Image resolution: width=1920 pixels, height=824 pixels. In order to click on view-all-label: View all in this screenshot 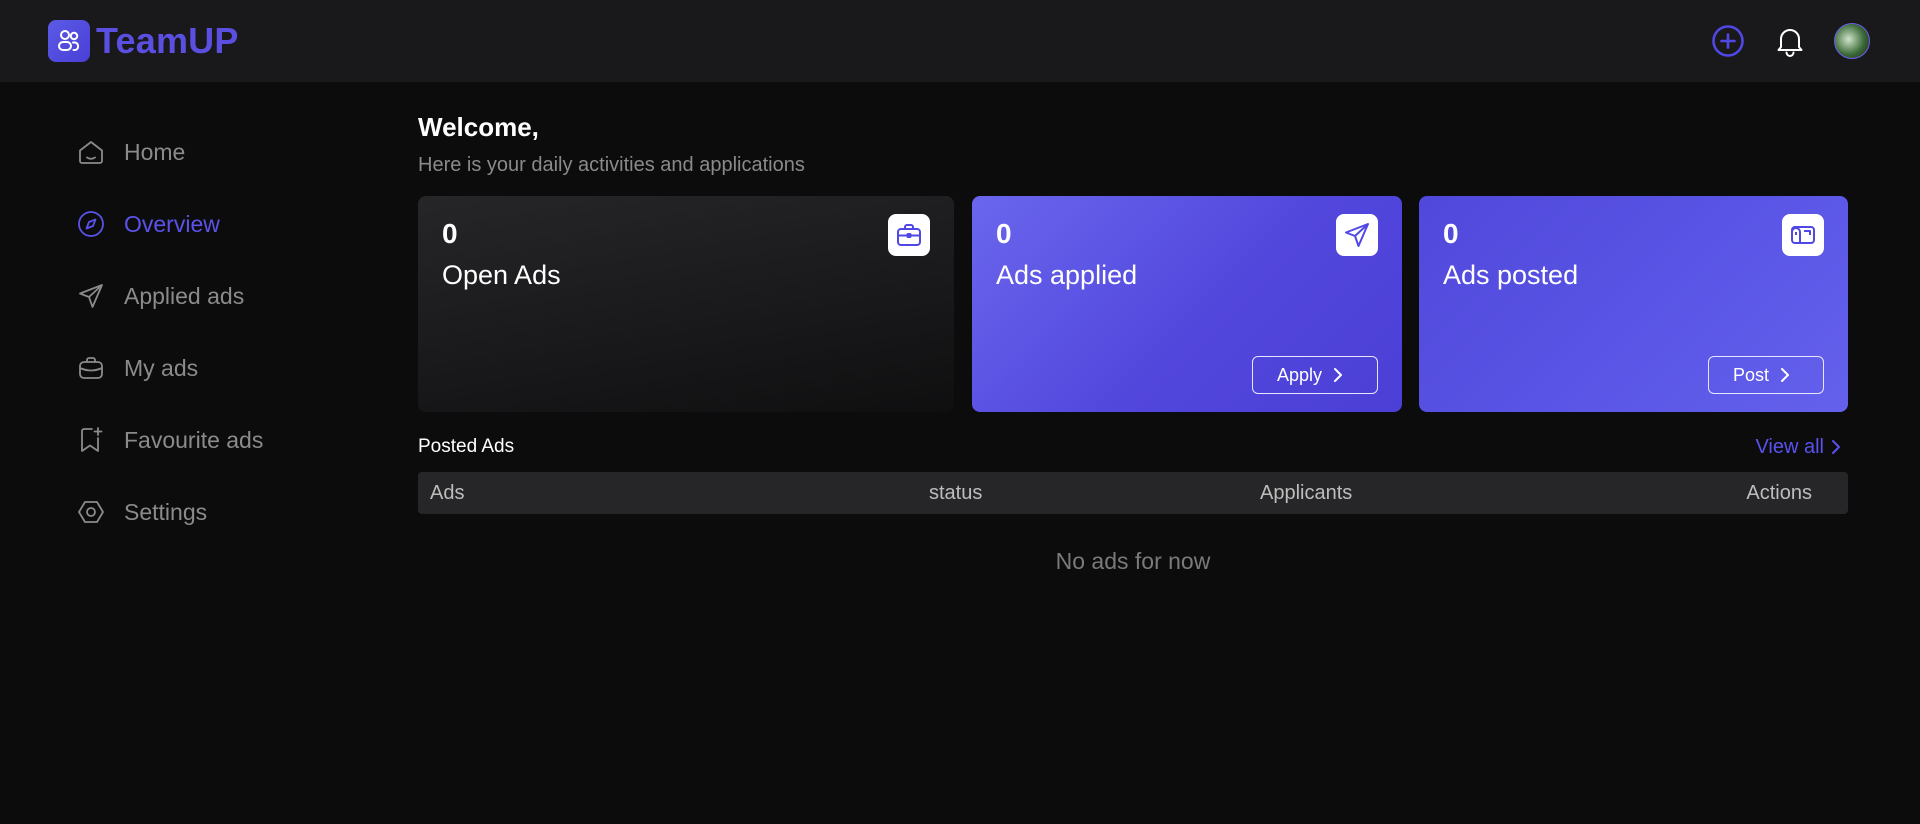, I will do `click(1789, 446)`.